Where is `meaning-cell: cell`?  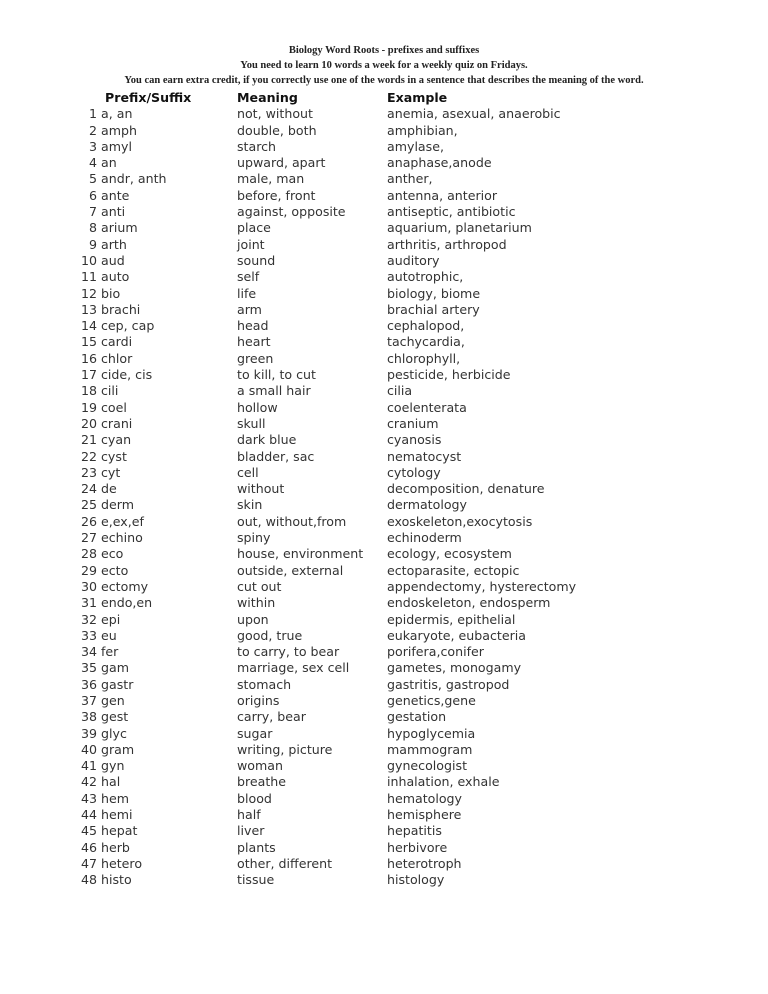
meaning-cell: cell is located at coordinates (248, 472).